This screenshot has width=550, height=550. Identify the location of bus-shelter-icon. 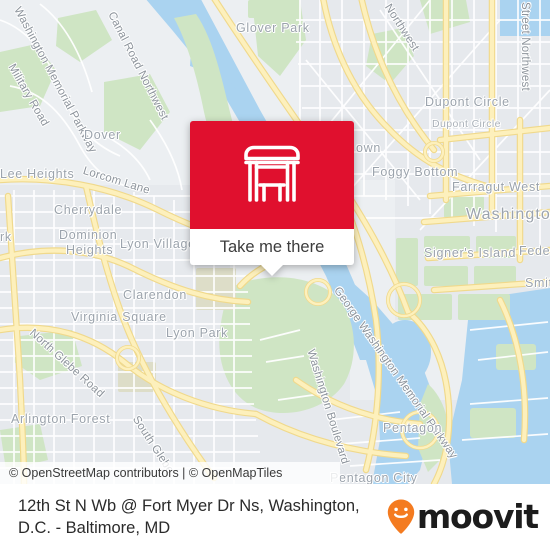
(272, 173).